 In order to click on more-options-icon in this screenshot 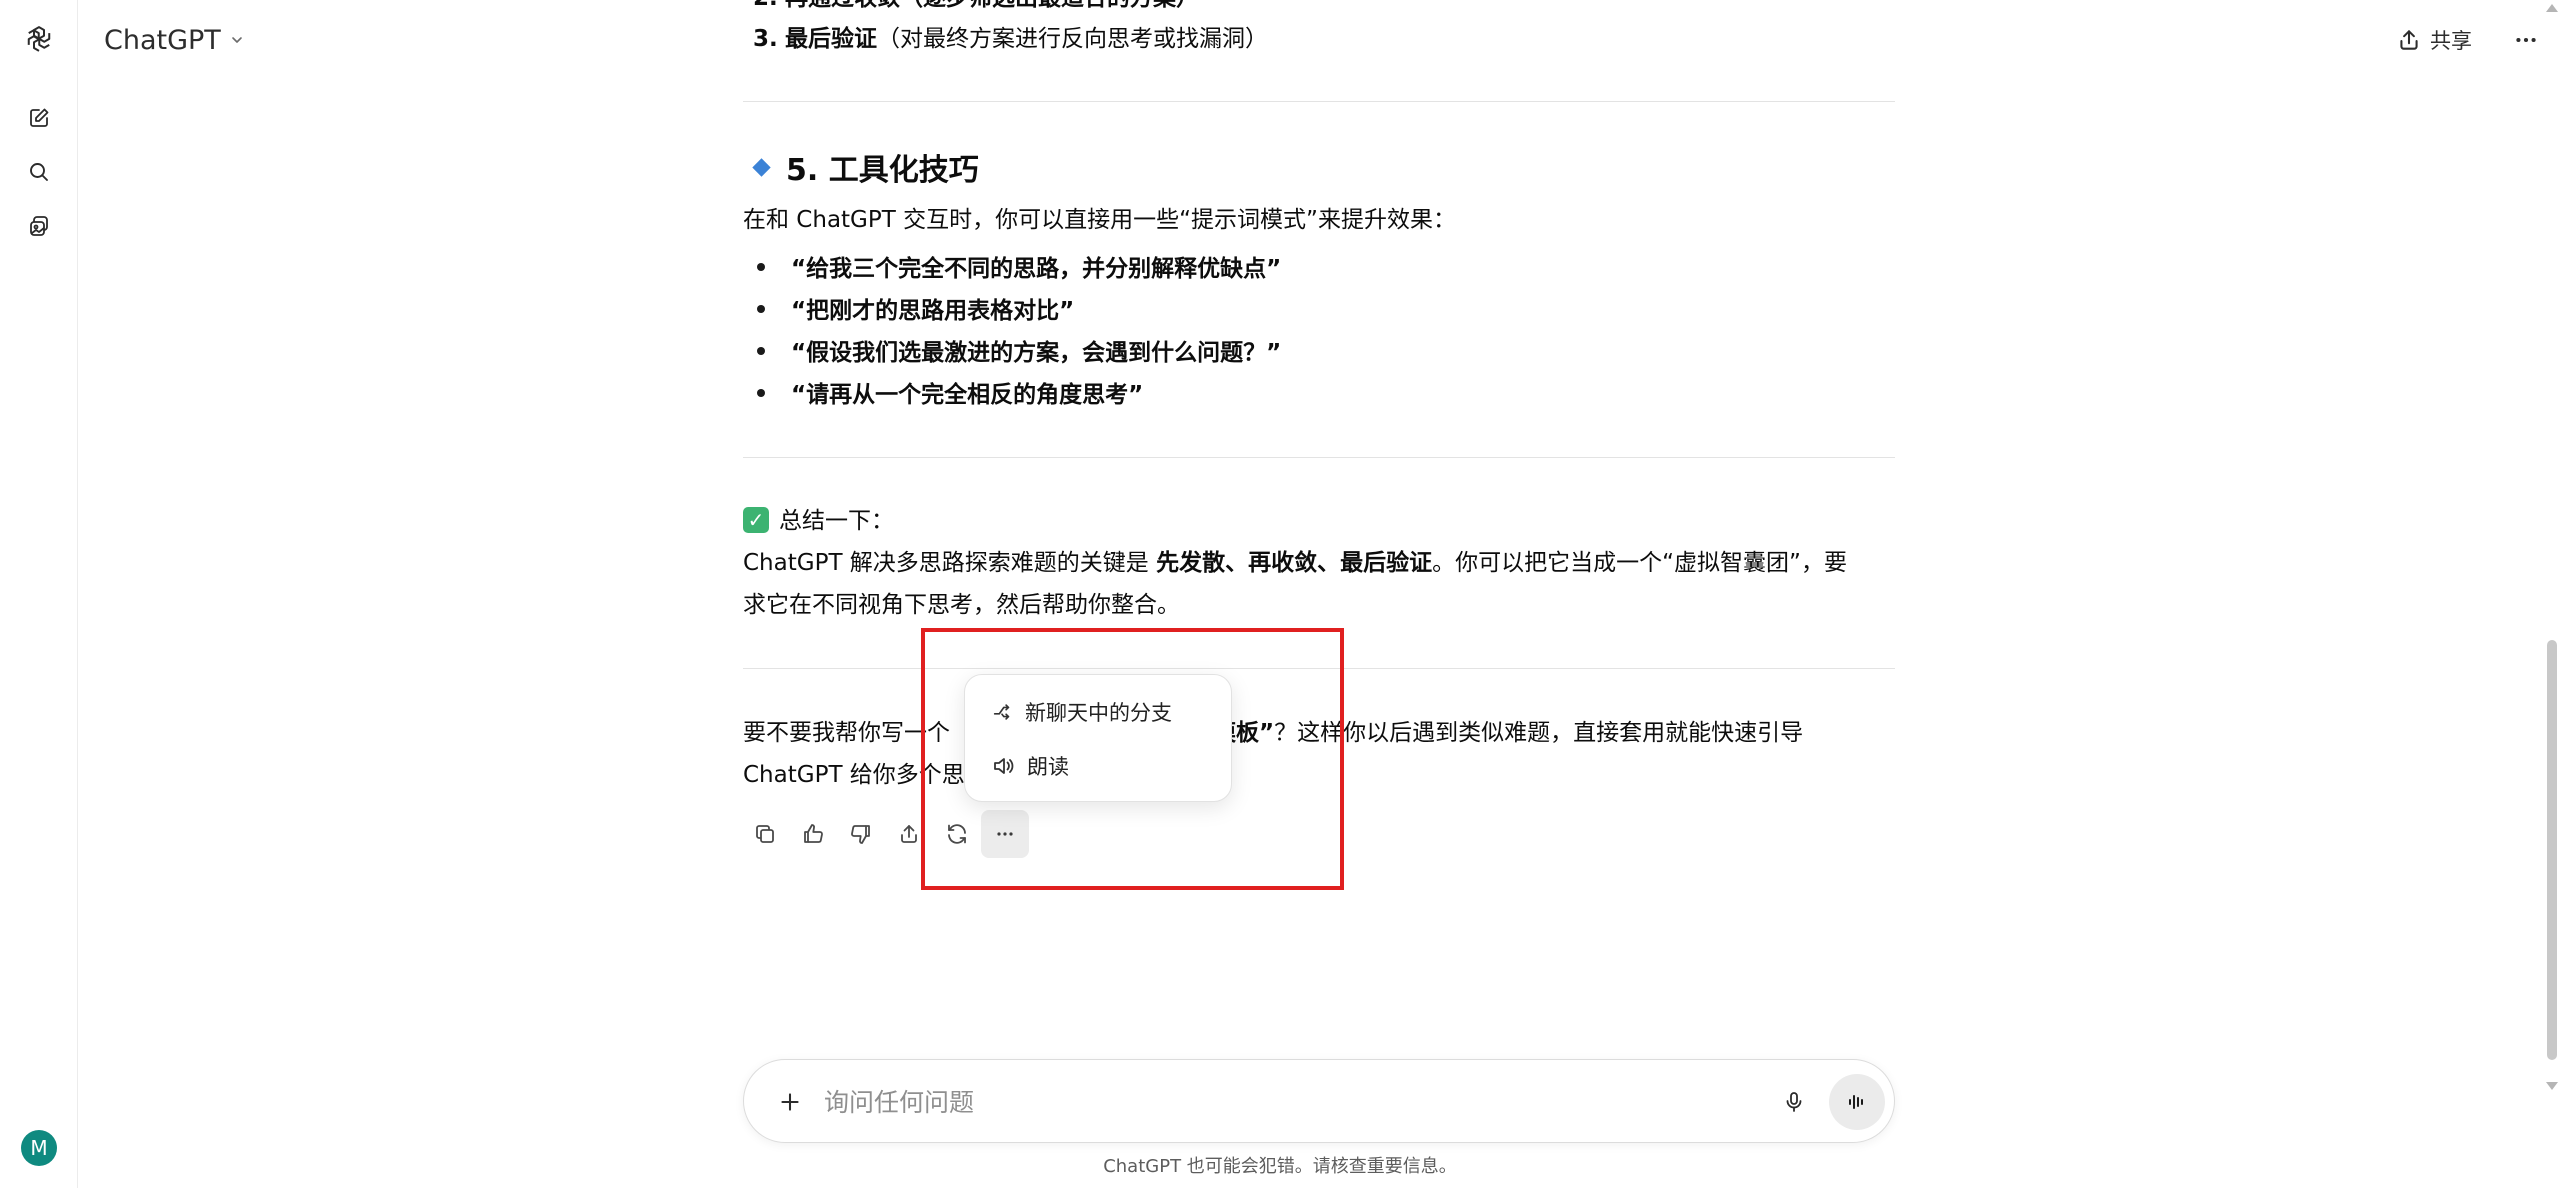, I will do `click(2526, 40)`.